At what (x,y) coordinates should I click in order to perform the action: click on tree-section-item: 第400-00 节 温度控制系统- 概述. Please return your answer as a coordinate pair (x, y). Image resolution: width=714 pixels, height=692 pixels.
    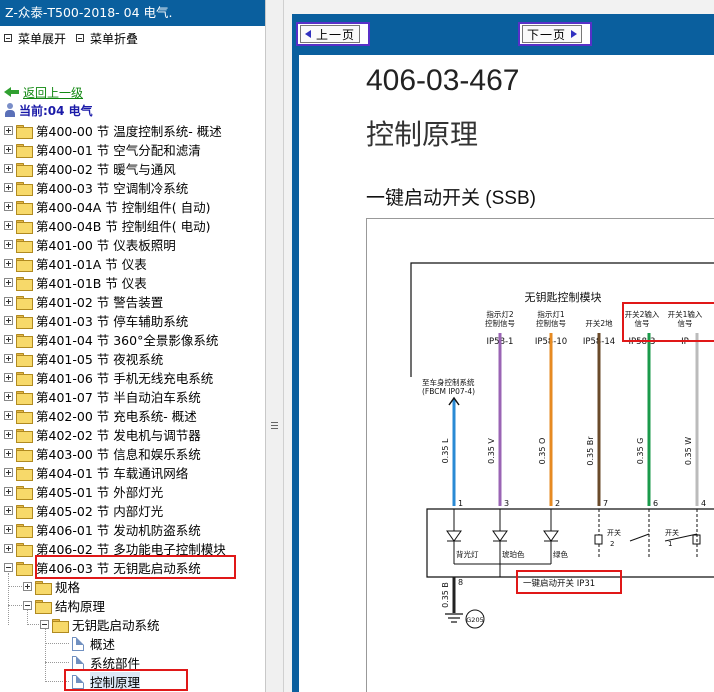
    Looking at the image, I should click on (132, 130).